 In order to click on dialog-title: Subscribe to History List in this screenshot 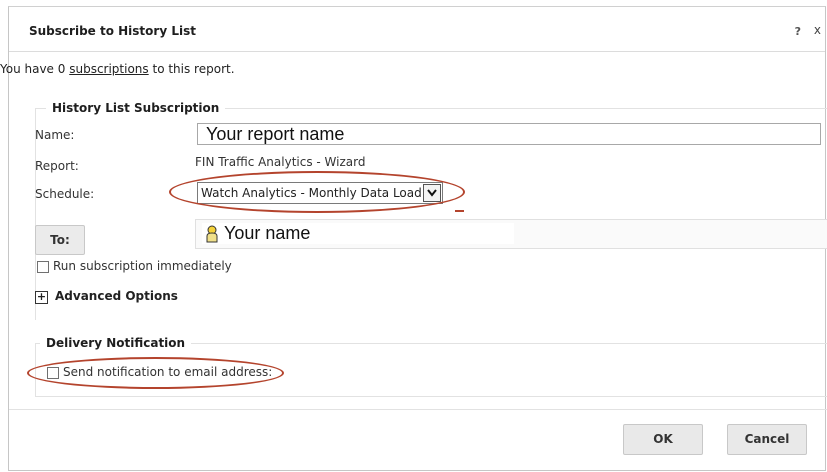, I will do `click(112, 31)`.